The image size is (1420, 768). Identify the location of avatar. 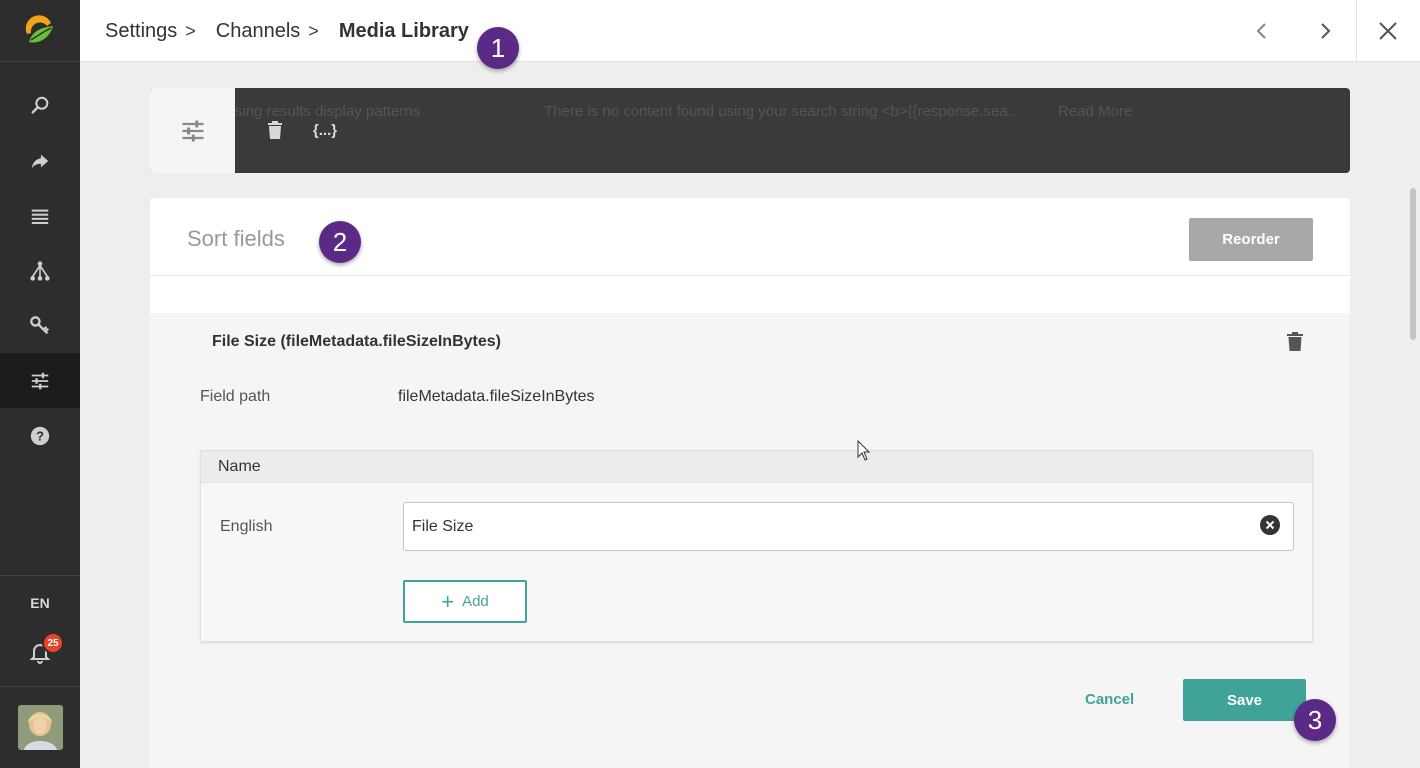
(40, 727).